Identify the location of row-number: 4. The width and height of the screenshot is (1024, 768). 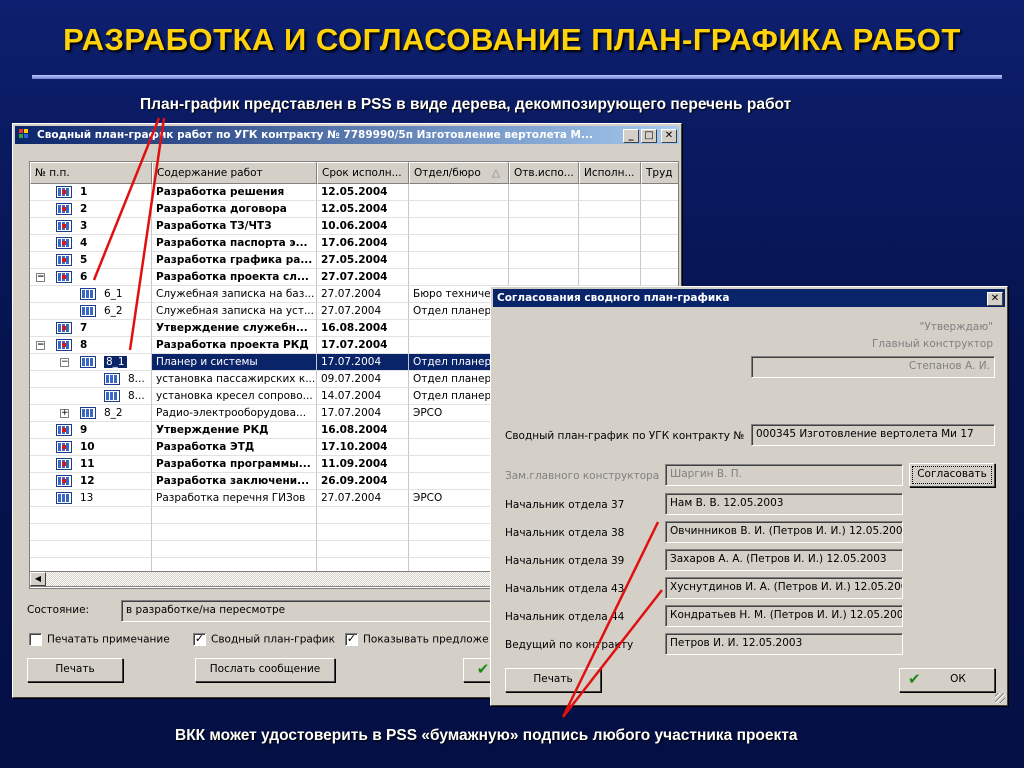
(84, 243).